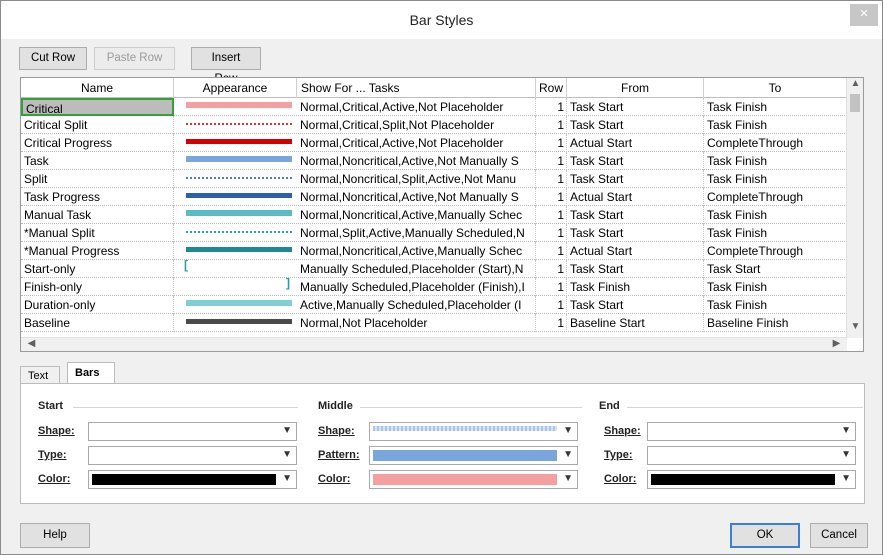 Image resolution: width=883 pixels, height=555 pixels. What do you see at coordinates (434, 344) in the screenshot?
I see `horizontal-scrollbar: ◀ ▶` at bounding box center [434, 344].